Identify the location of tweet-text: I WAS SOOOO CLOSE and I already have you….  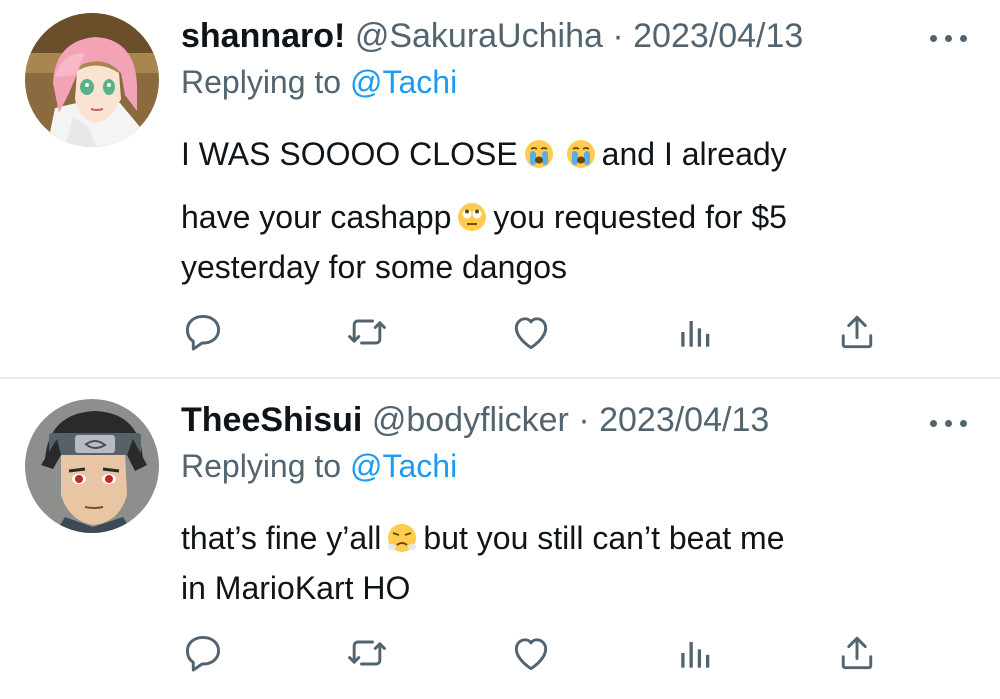
(484, 210).